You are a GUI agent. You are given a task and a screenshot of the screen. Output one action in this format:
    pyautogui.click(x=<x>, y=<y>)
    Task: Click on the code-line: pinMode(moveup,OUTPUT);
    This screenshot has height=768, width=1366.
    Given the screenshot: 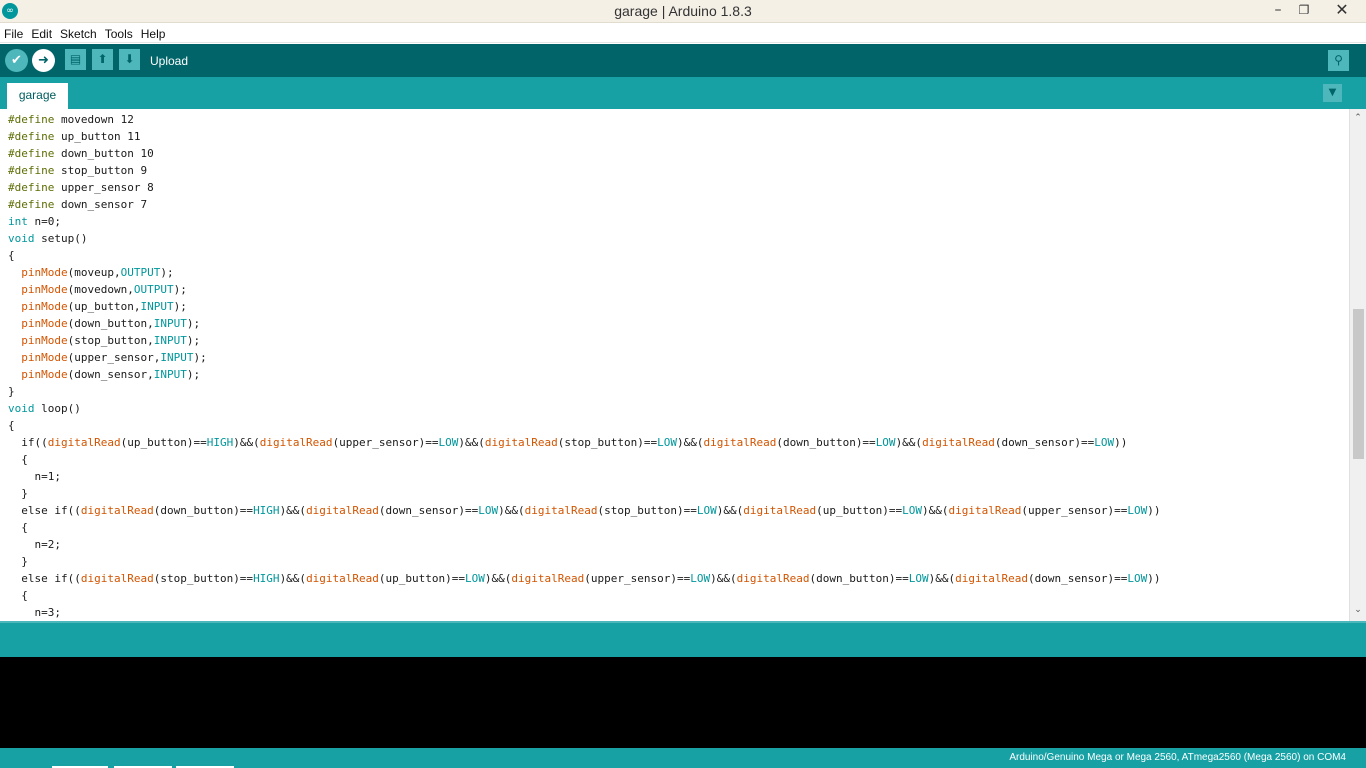 What is the action you would take?
    pyautogui.click(x=90, y=272)
    